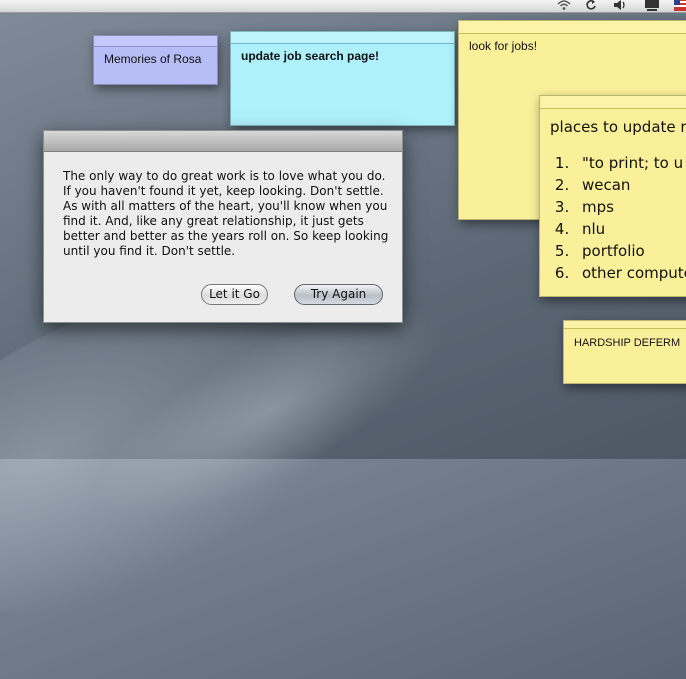 This screenshot has height=679, width=686. Describe the element at coordinates (338, 294) in the screenshot. I see `try-again-button: Try Again` at that location.